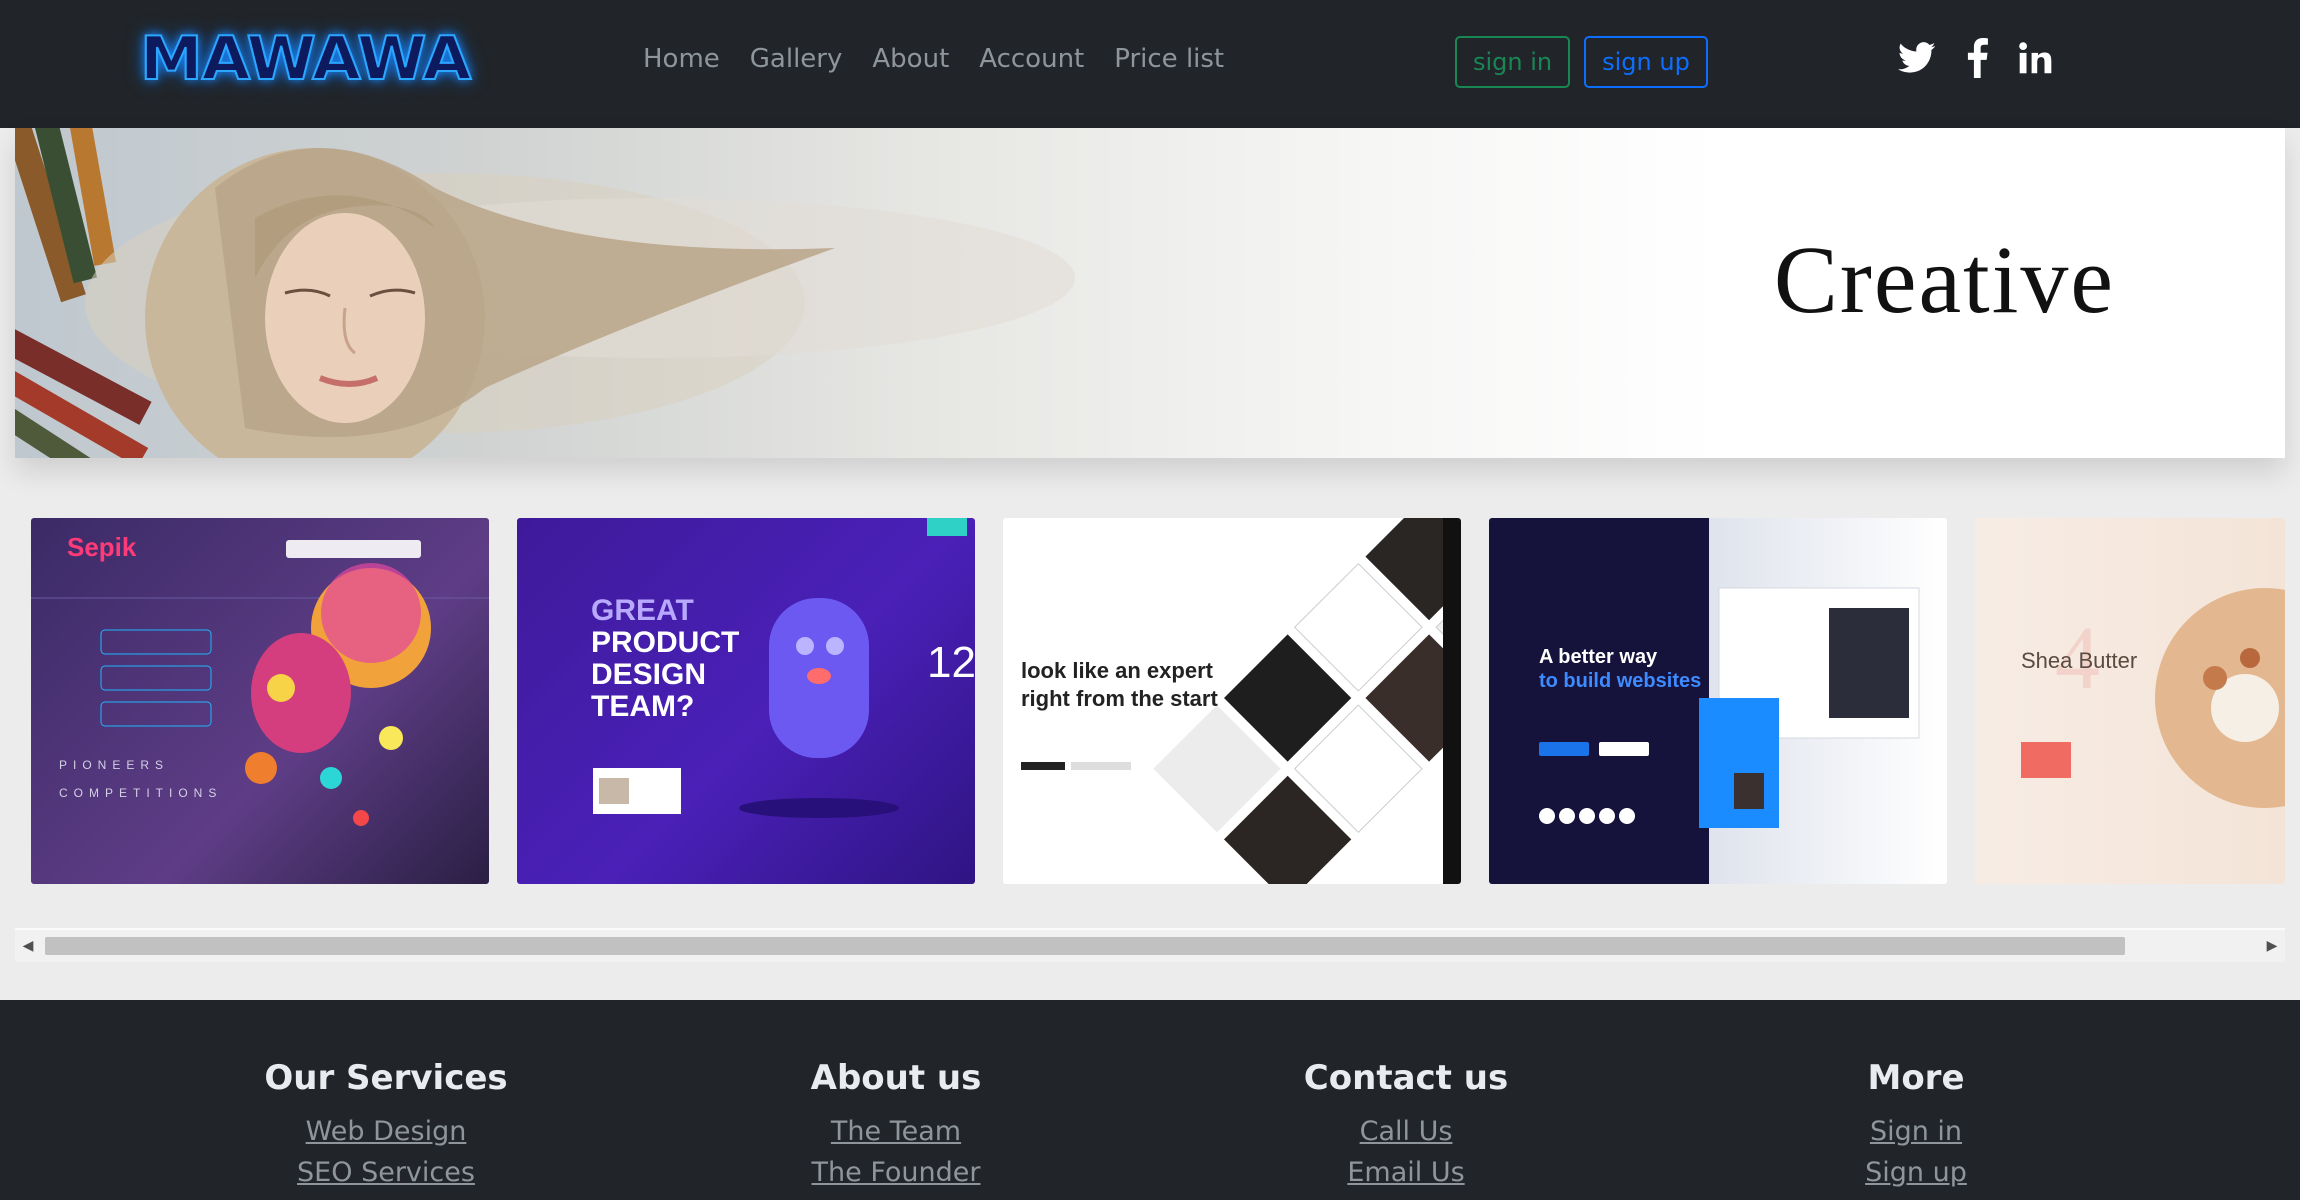 The width and height of the screenshot is (2300, 1200). I want to click on card-counter: 12, so click(951, 662).